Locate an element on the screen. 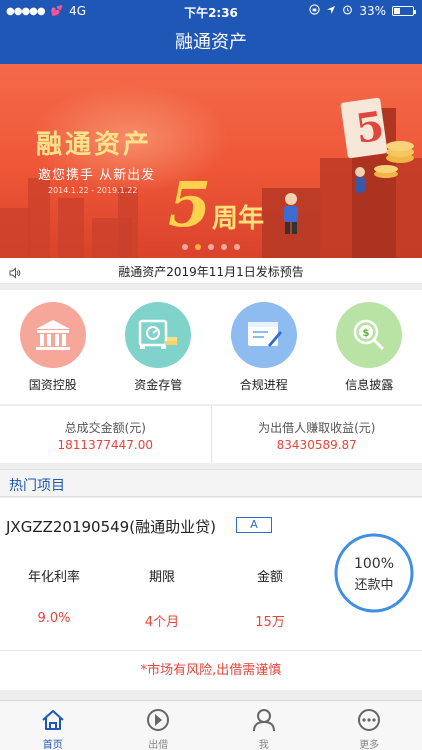 The width and height of the screenshot is (422, 750). invest-icon is located at coordinates (158, 720).